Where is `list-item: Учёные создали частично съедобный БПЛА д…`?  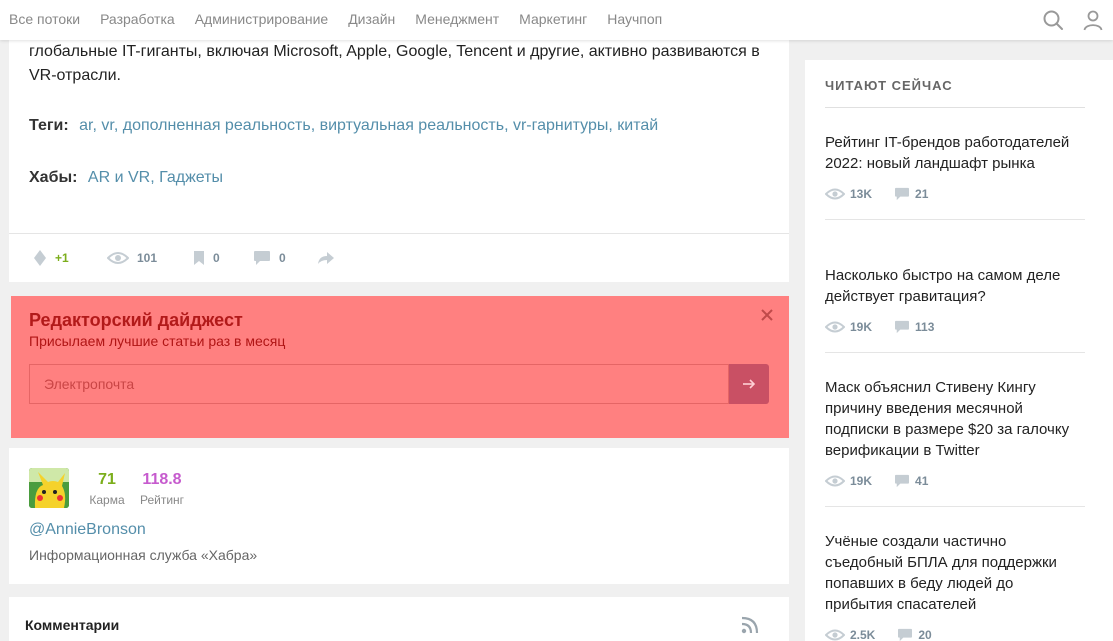
list-item: Учёные создали частично съедобный БПЛА д… is located at coordinates (955, 586).